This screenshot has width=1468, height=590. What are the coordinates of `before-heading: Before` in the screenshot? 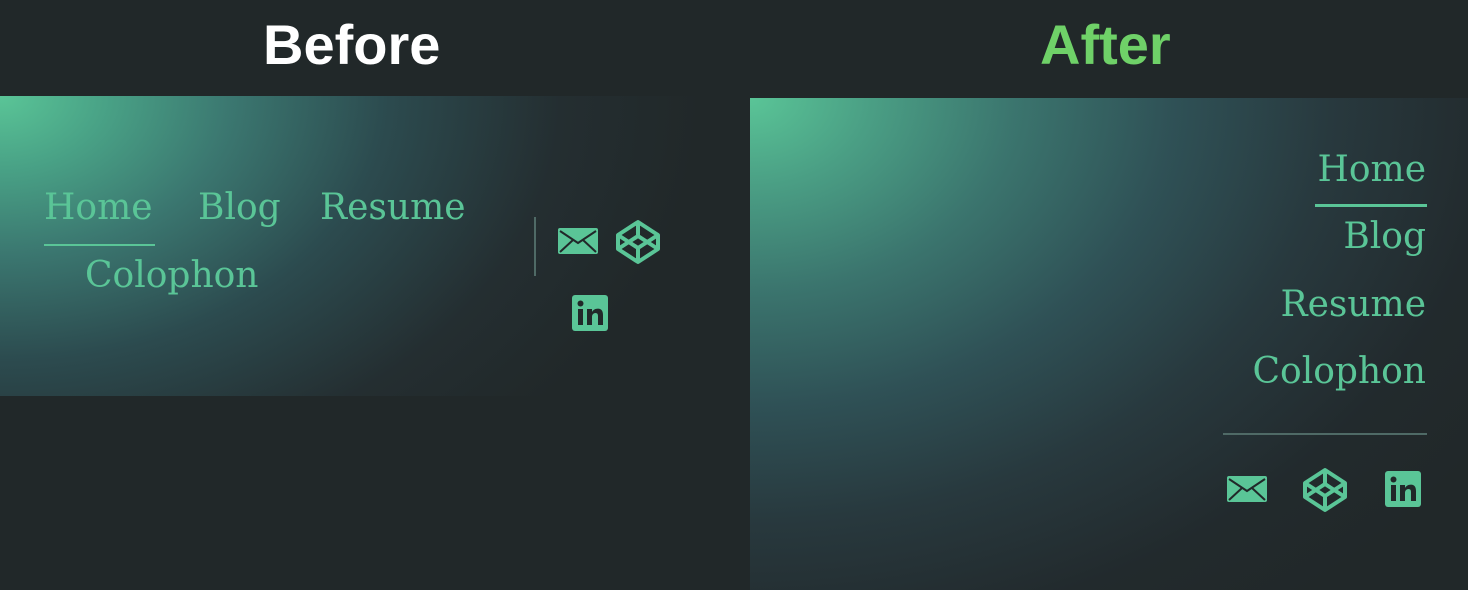 It's located at (352, 44).